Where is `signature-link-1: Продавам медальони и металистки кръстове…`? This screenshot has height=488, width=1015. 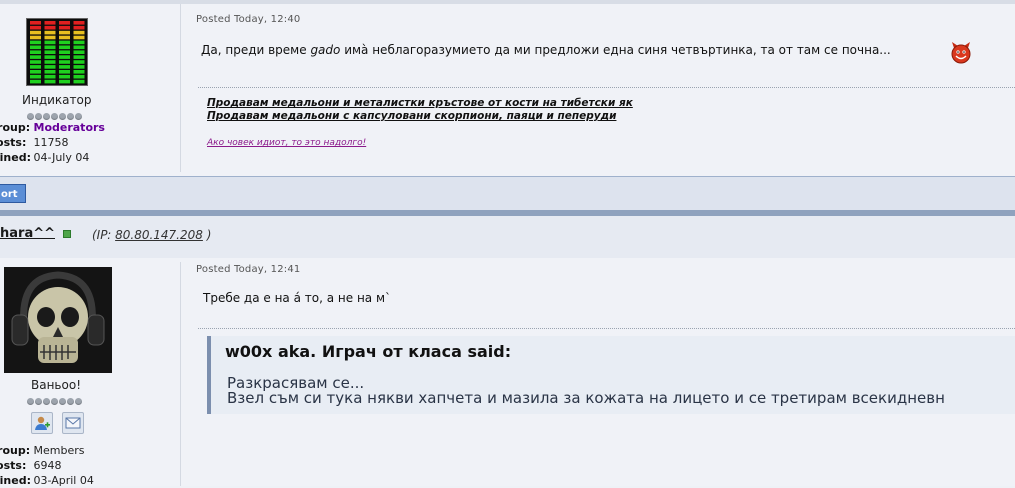
signature-link-1: Продавам медальони и металистки кръстове… is located at coordinates (420, 103).